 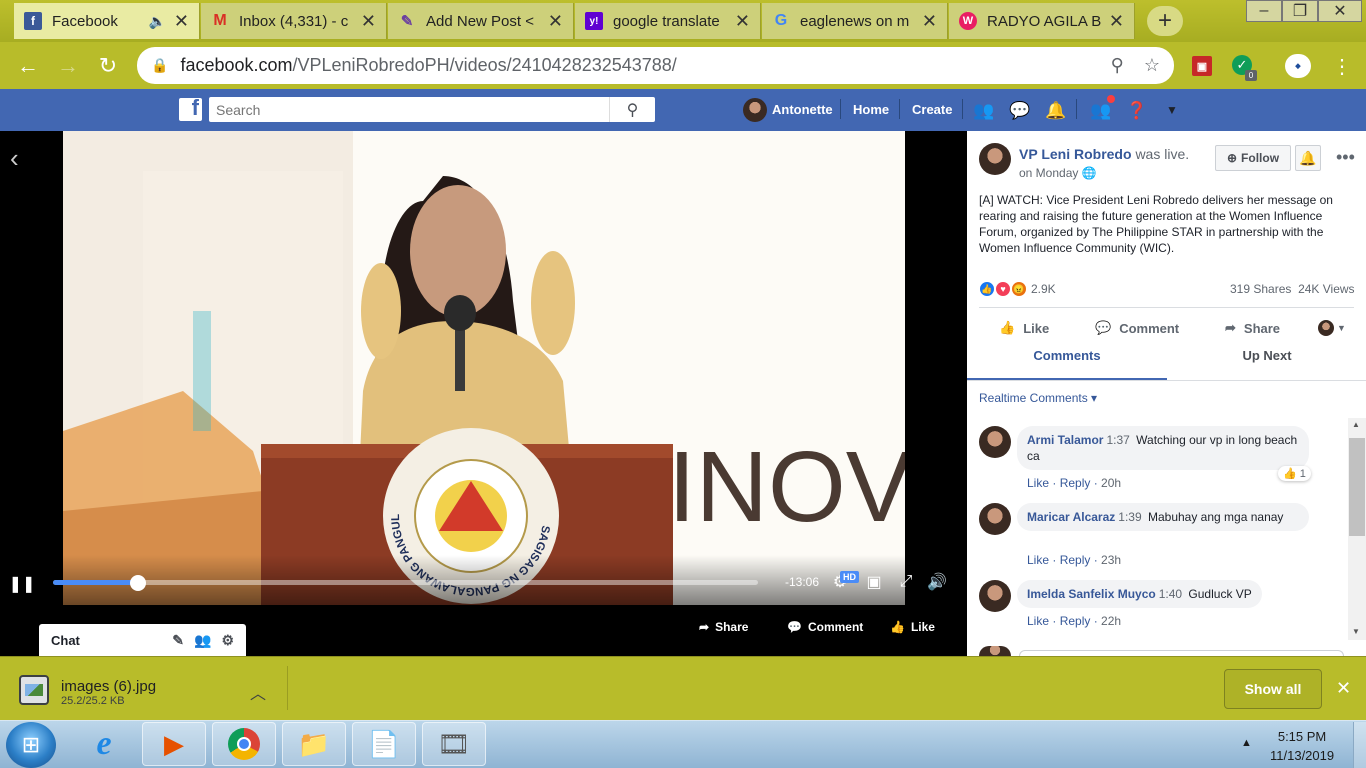 What do you see at coordinates (1111, 560) in the screenshot?
I see `comment-age: 23h` at bounding box center [1111, 560].